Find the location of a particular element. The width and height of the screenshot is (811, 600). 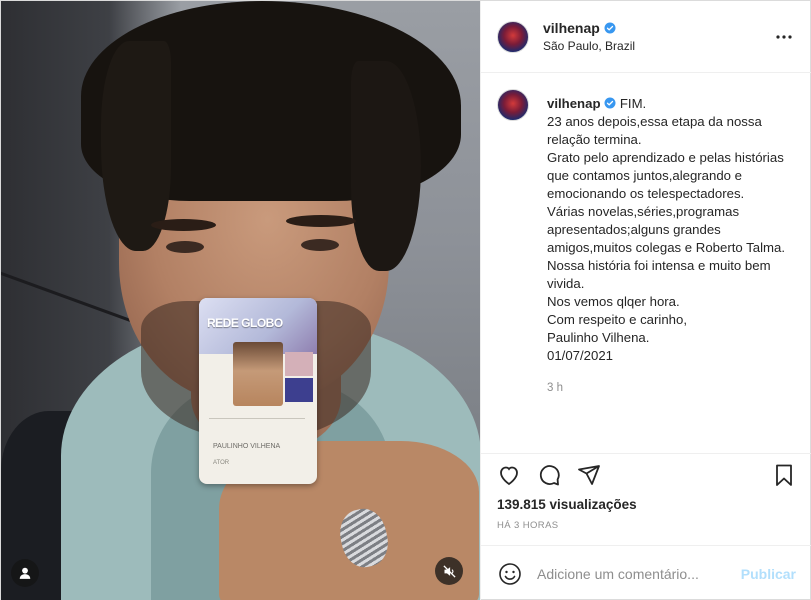

mute-button is located at coordinates (449, 571).